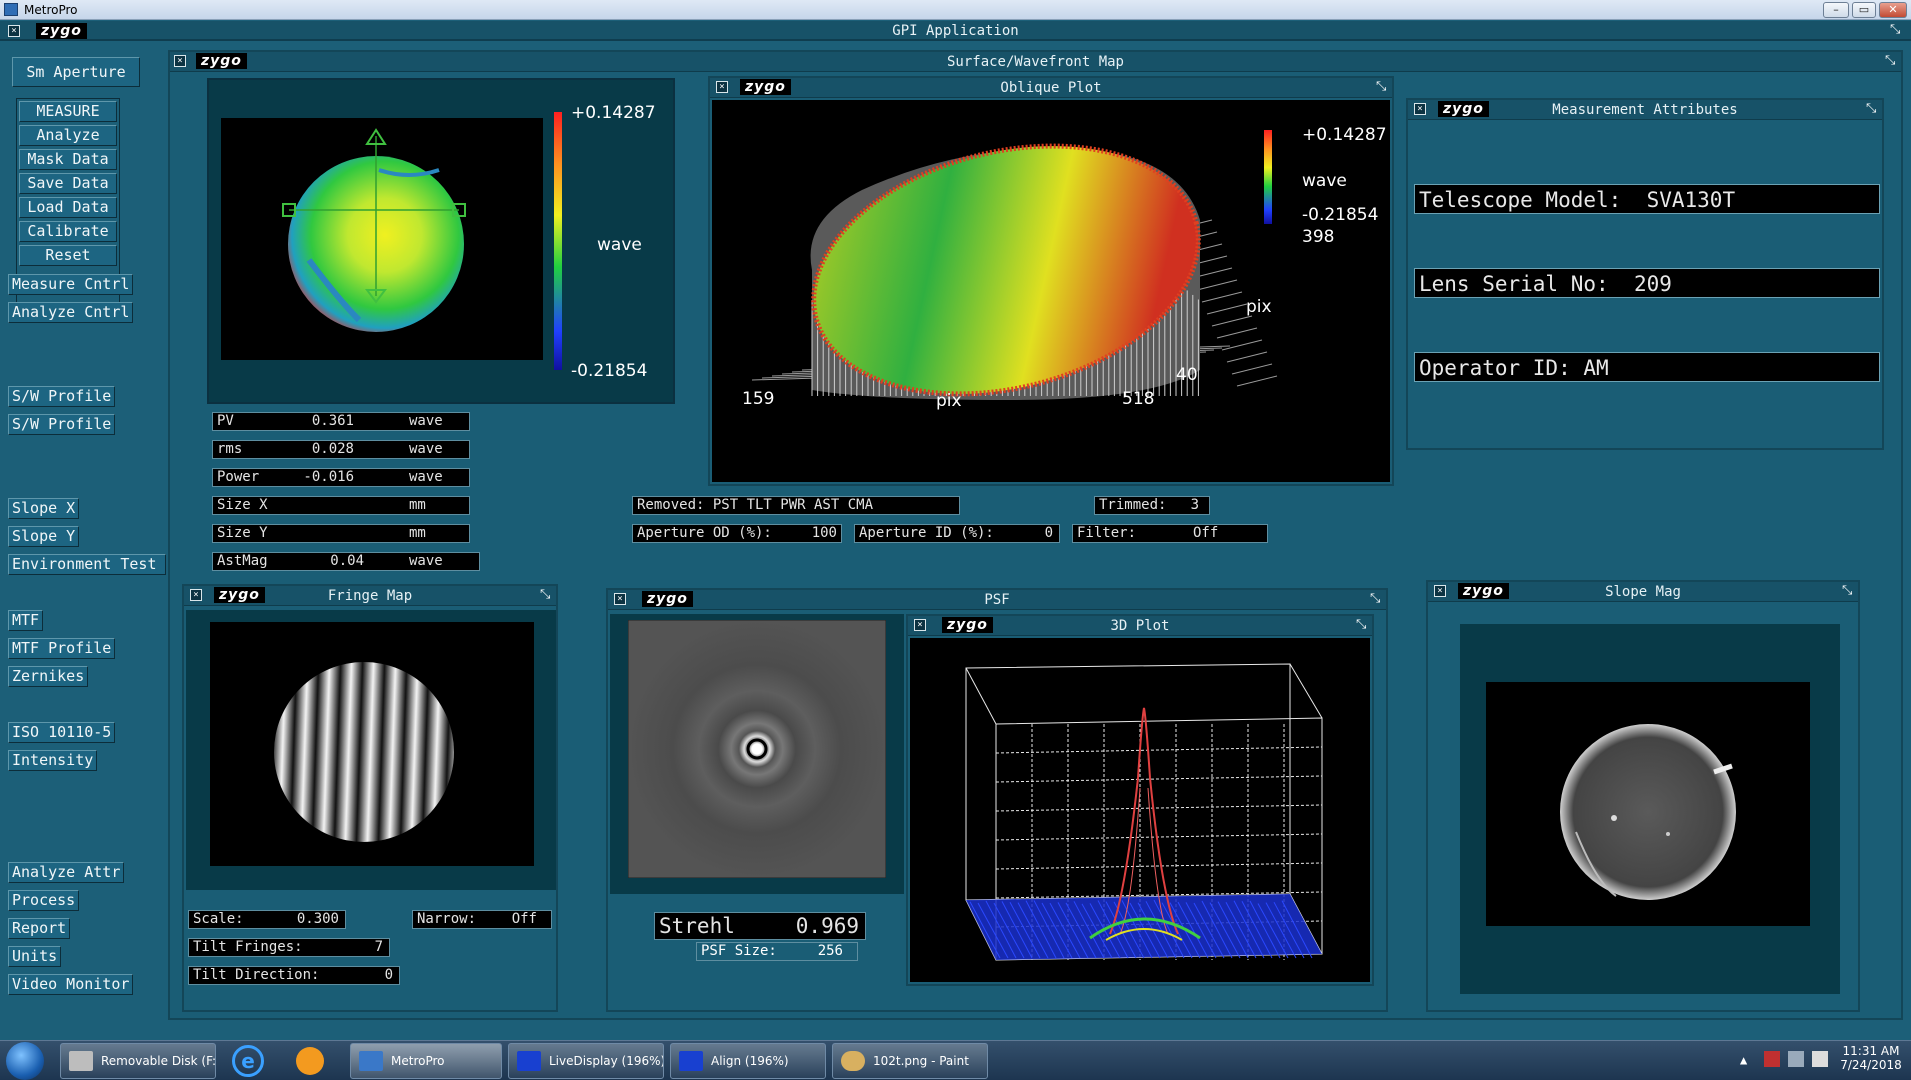 The image size is (1911, 1080). What do you see at coordinates (1140, 810) in the screenshot?
I see `3d-plot` at bounding box center [1140, 810].